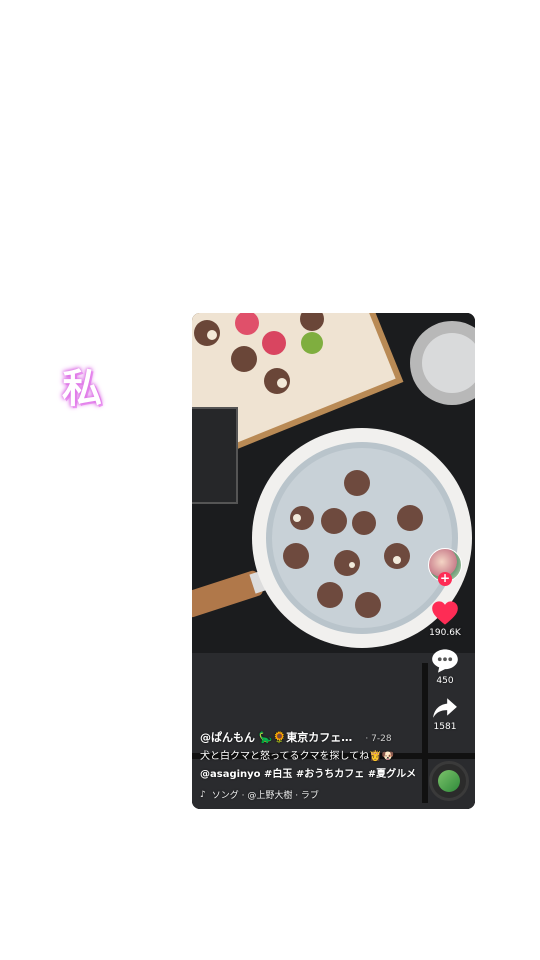  Describe the element at coordinates (378, 739) in the screenshot. I see `post-date: · 7-28` at that location.